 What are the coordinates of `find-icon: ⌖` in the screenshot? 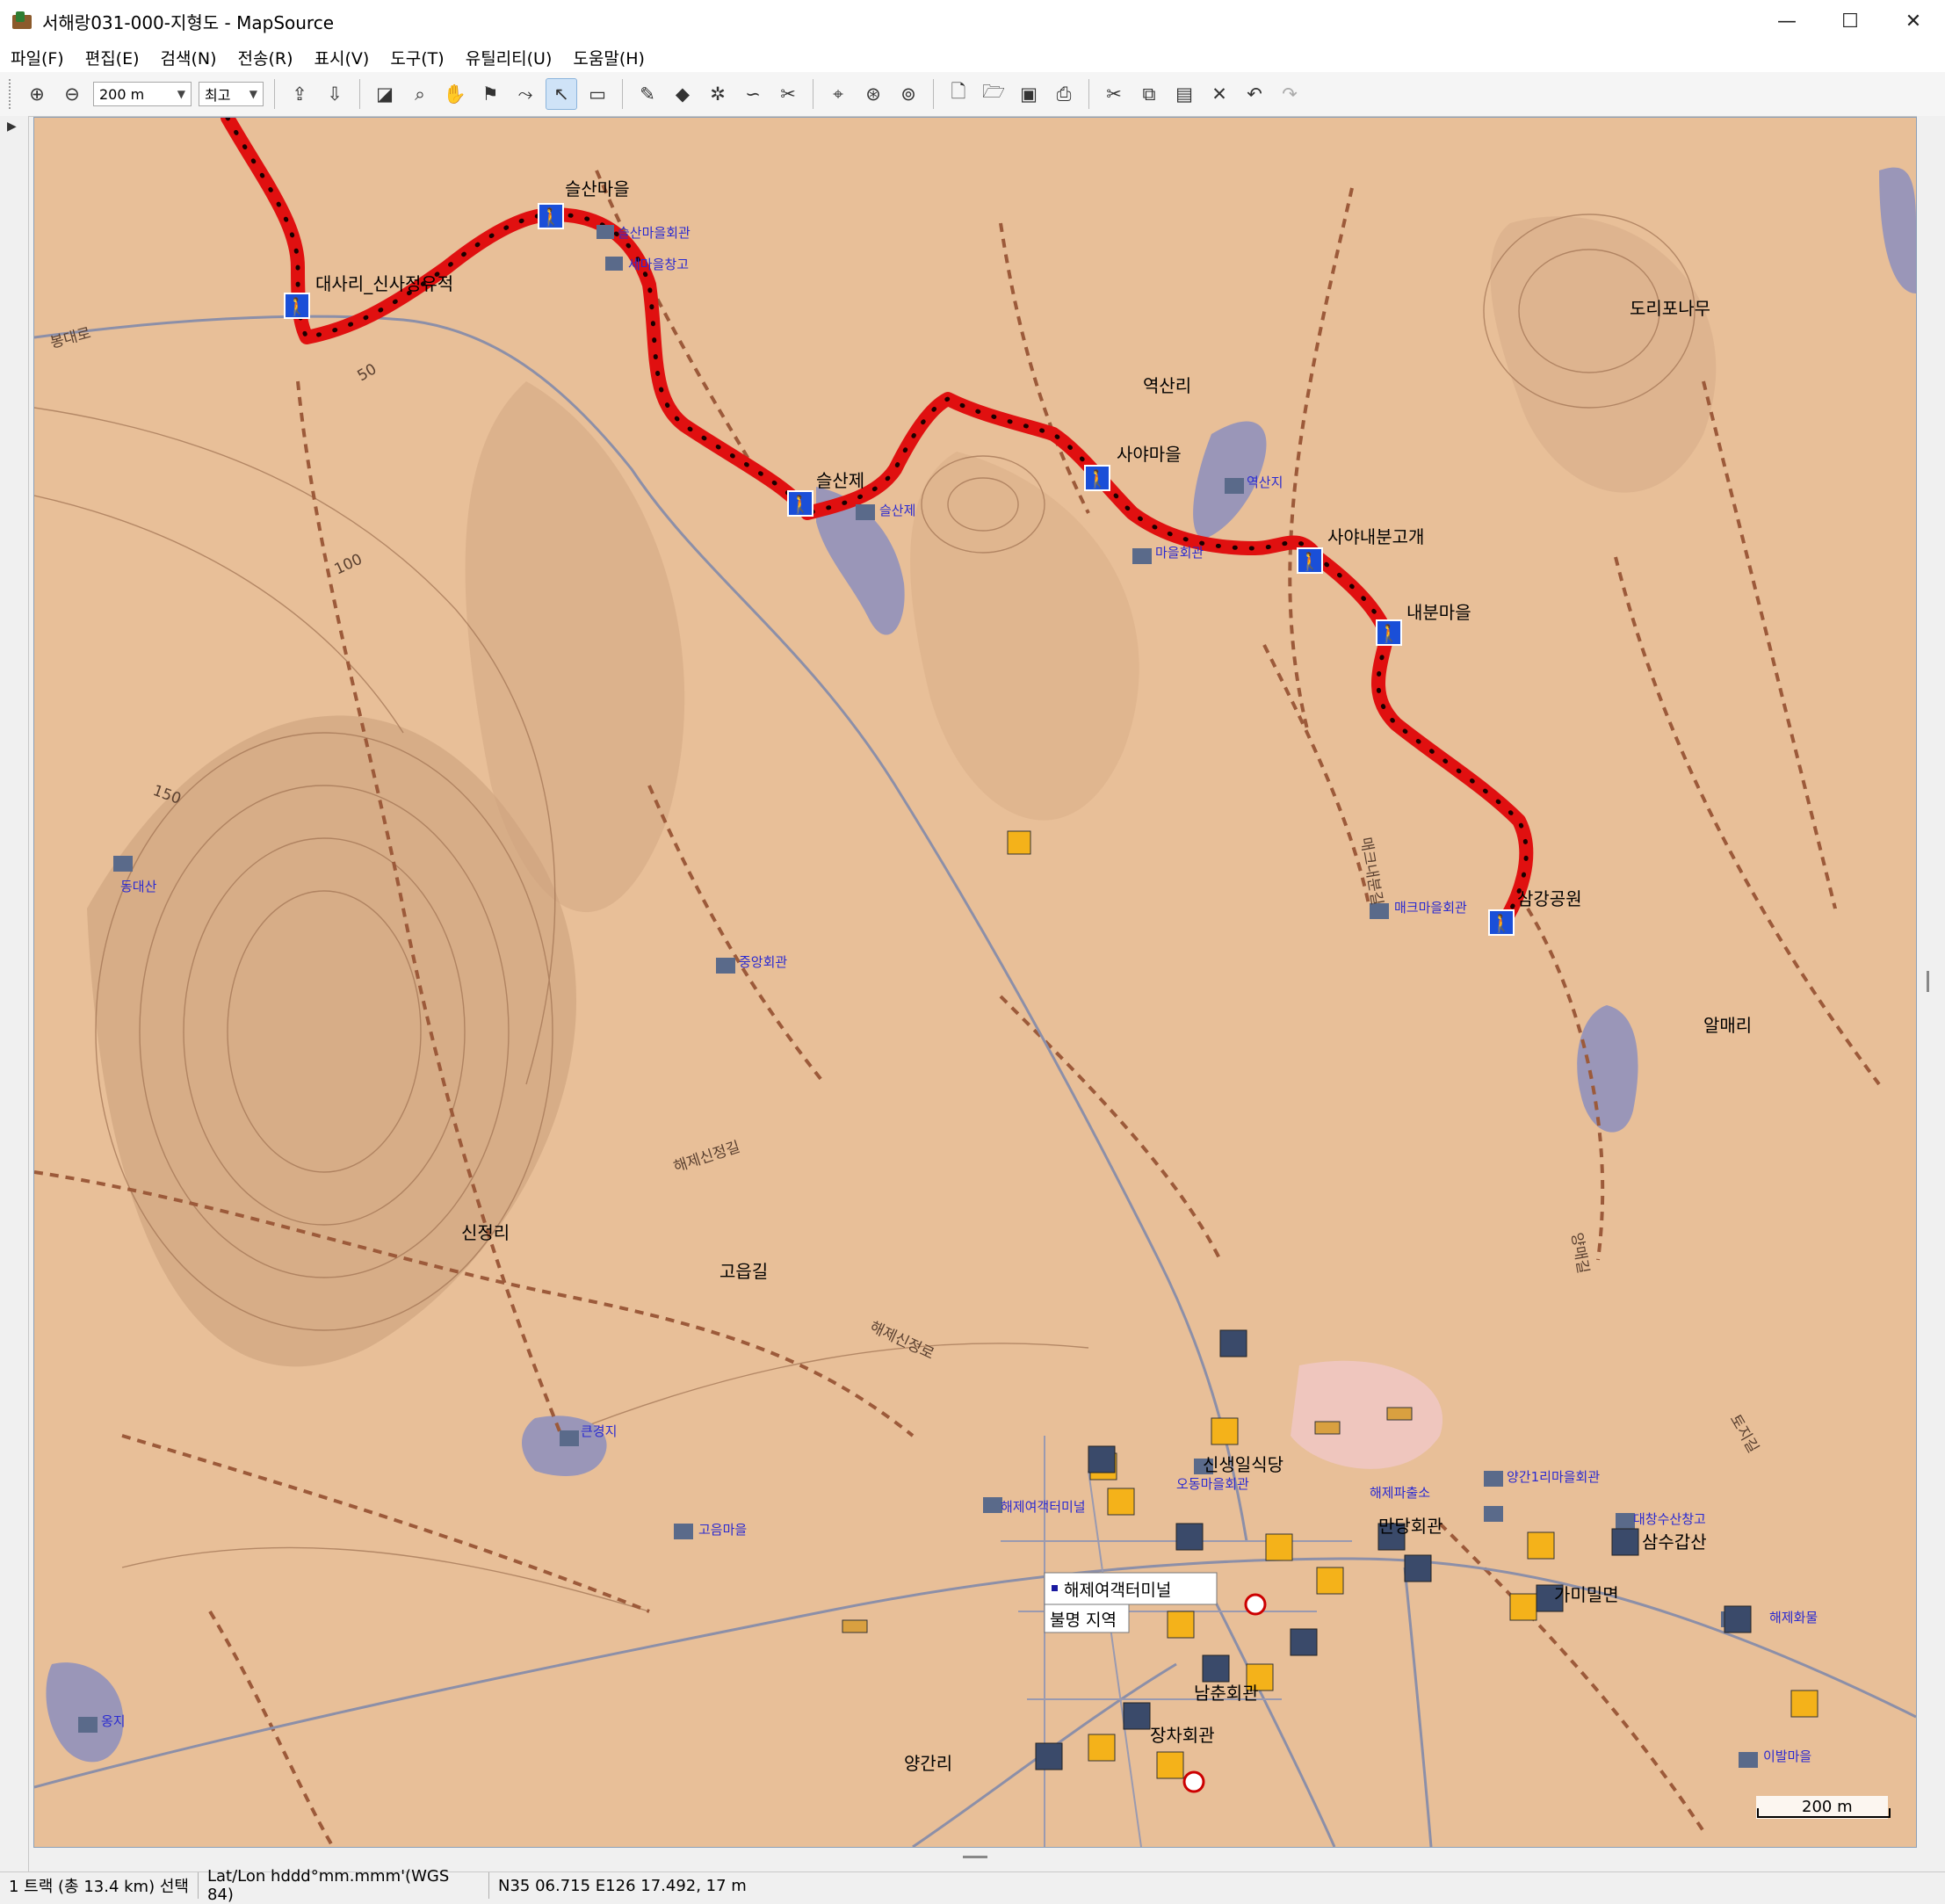 It's located at (838, 94).